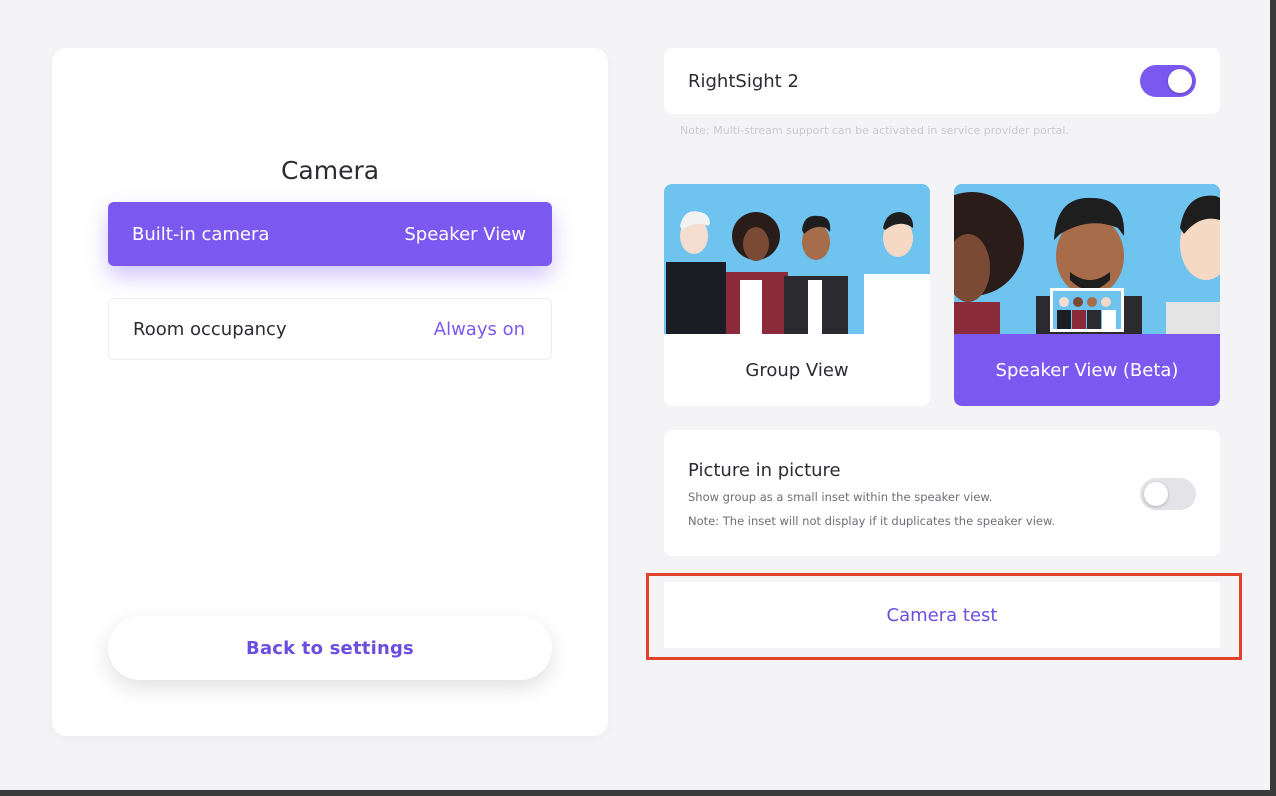 This screenshot has height=796, width=1276. I want to click on speaker-view-option: Speaker View (Beta), so click(1087, 295).